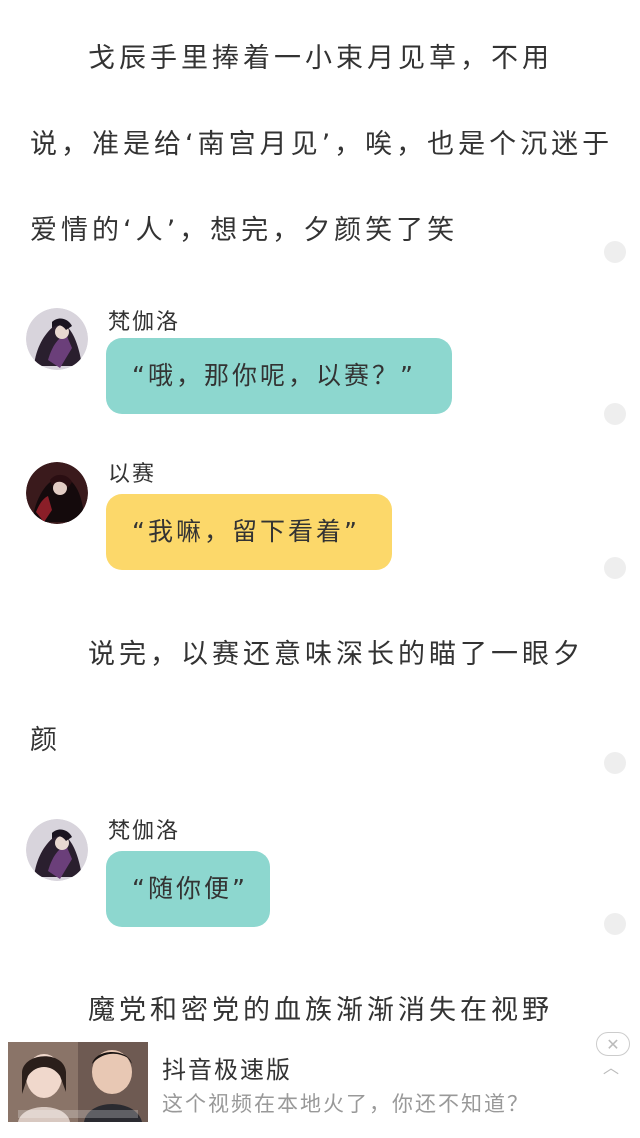  I want to click on chevron-up-icon: ︿, so click(611, 1067).